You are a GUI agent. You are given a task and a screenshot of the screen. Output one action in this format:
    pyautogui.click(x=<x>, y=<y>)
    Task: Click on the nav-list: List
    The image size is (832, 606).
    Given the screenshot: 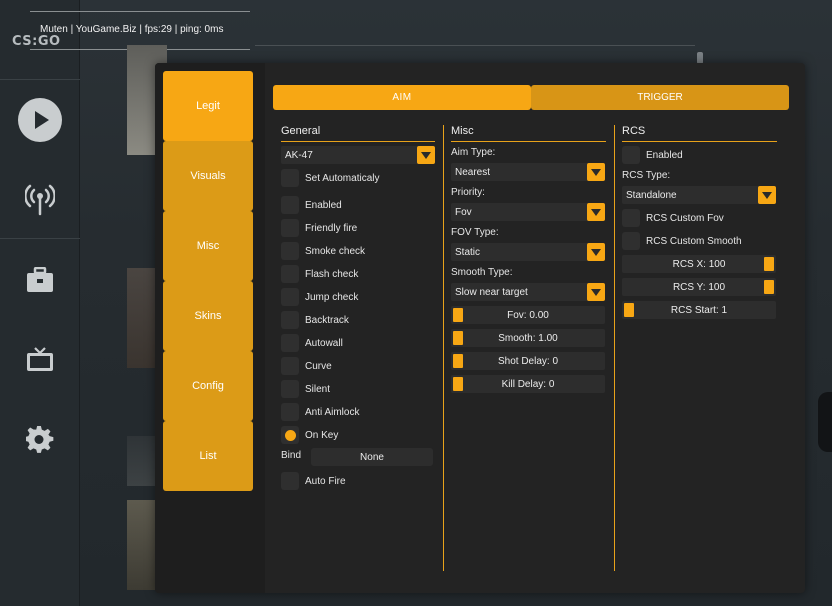 What is the action you would take?
    pyautogui.click(x=208, y=456)
    